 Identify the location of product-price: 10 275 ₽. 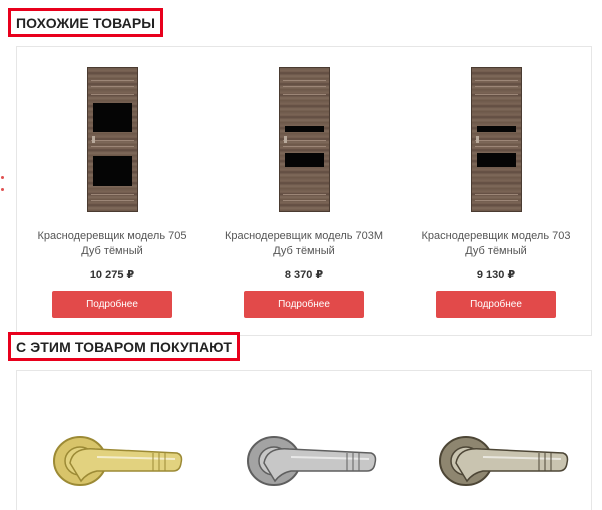
(112, 275).